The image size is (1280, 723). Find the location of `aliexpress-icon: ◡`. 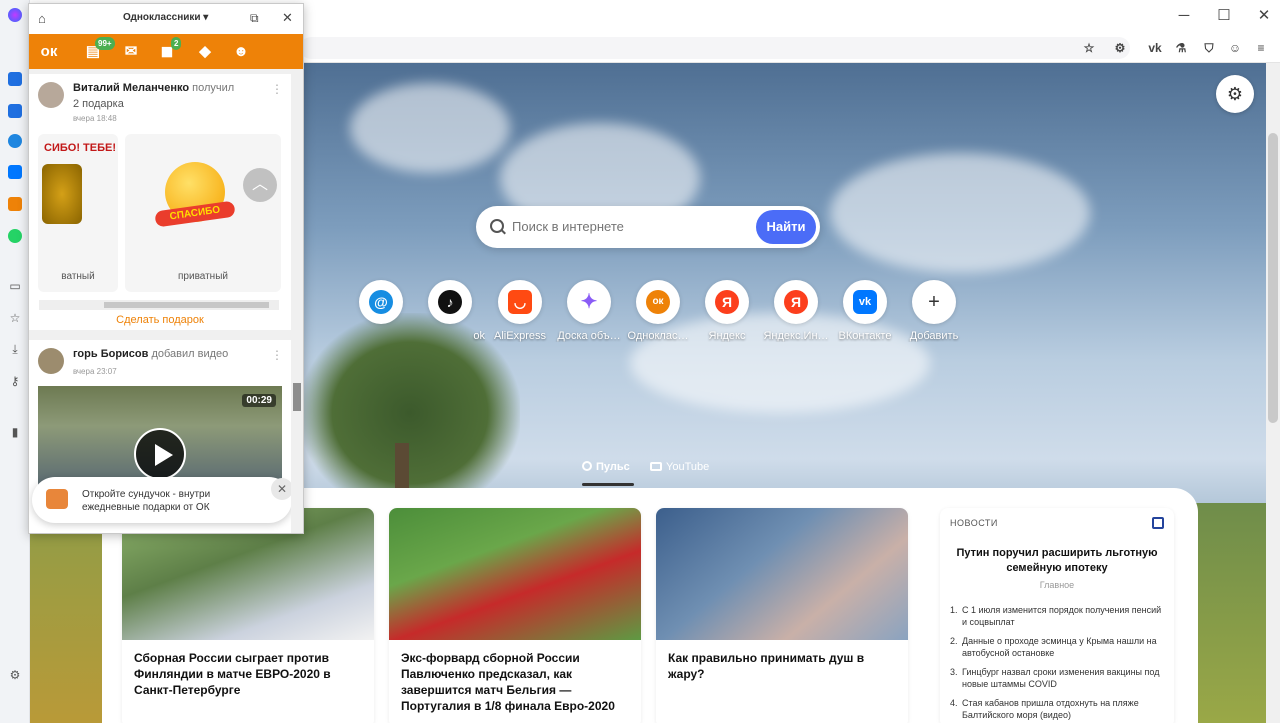

aliexpress-icon: ◡ is located at coordinates (520, 302).